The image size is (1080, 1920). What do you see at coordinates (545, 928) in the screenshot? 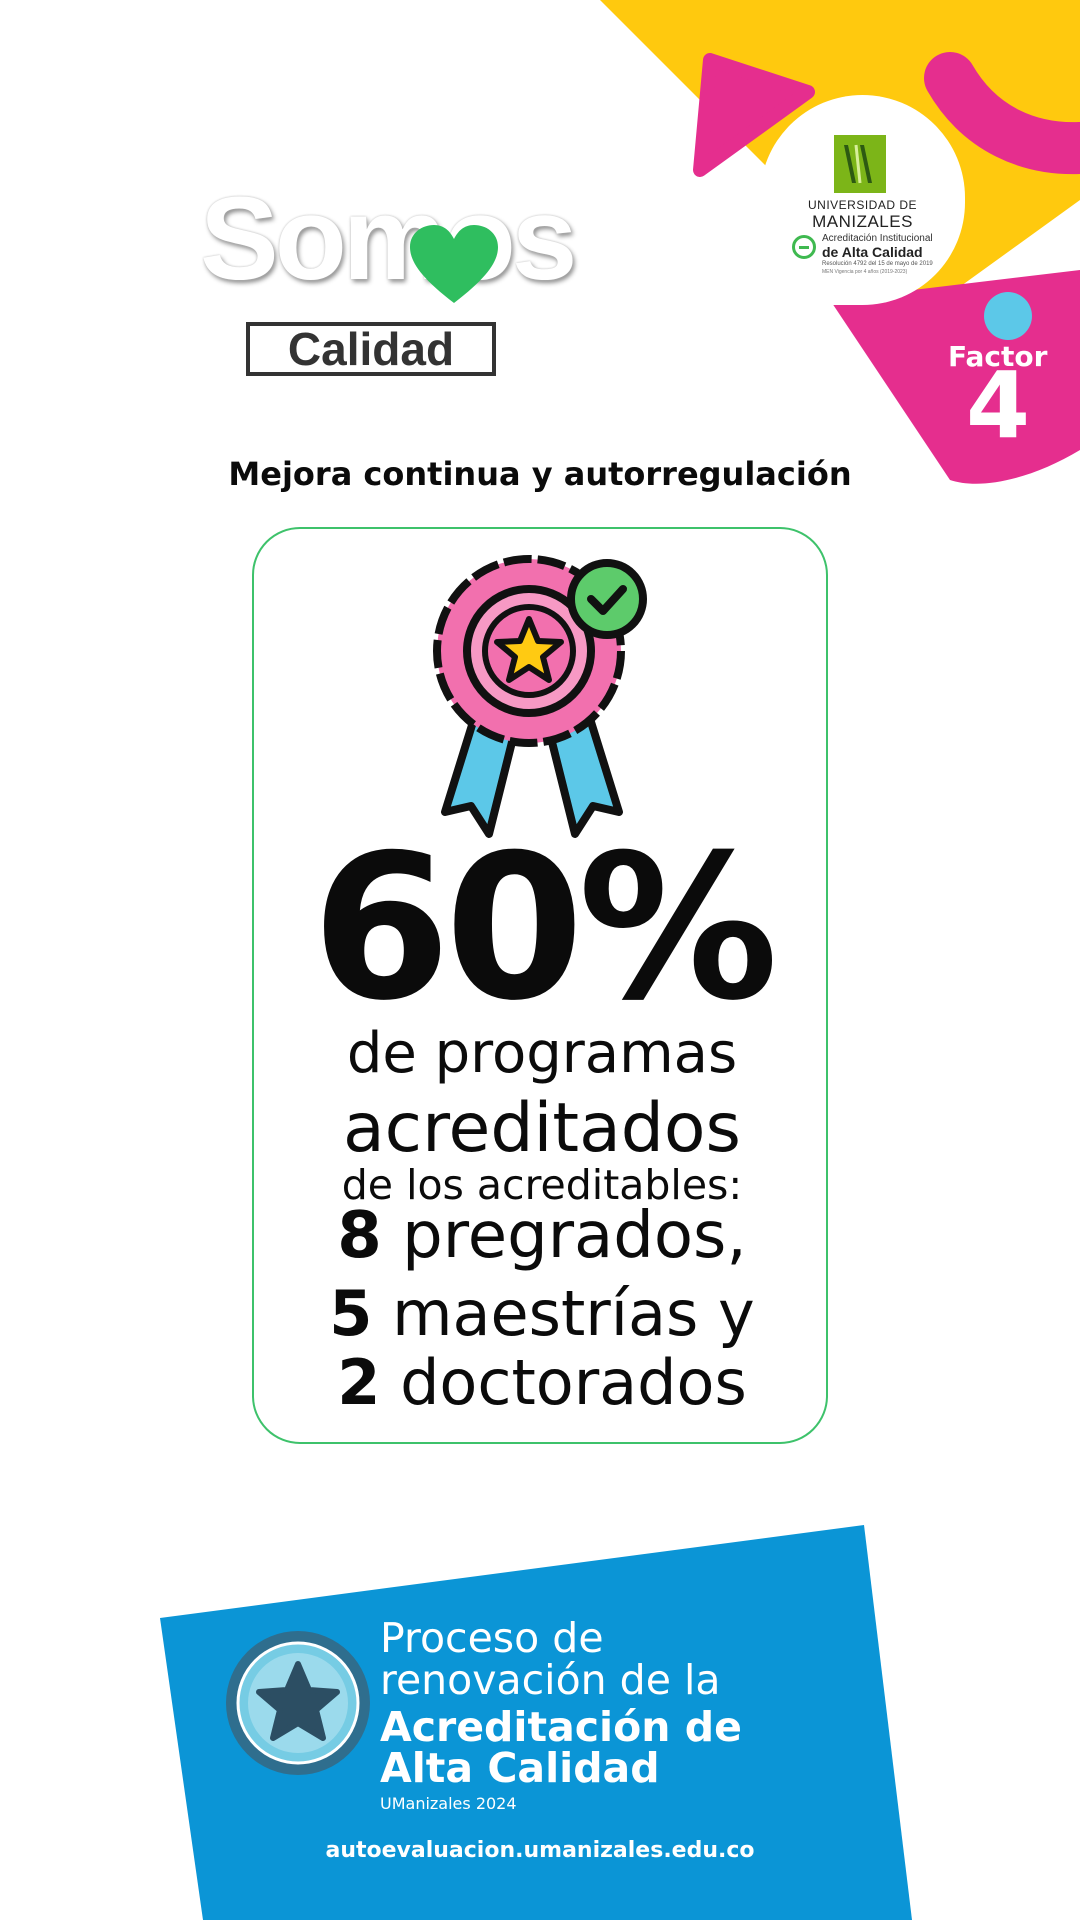
I see `stat-percent: 60%` at bounding box center [545, 928].